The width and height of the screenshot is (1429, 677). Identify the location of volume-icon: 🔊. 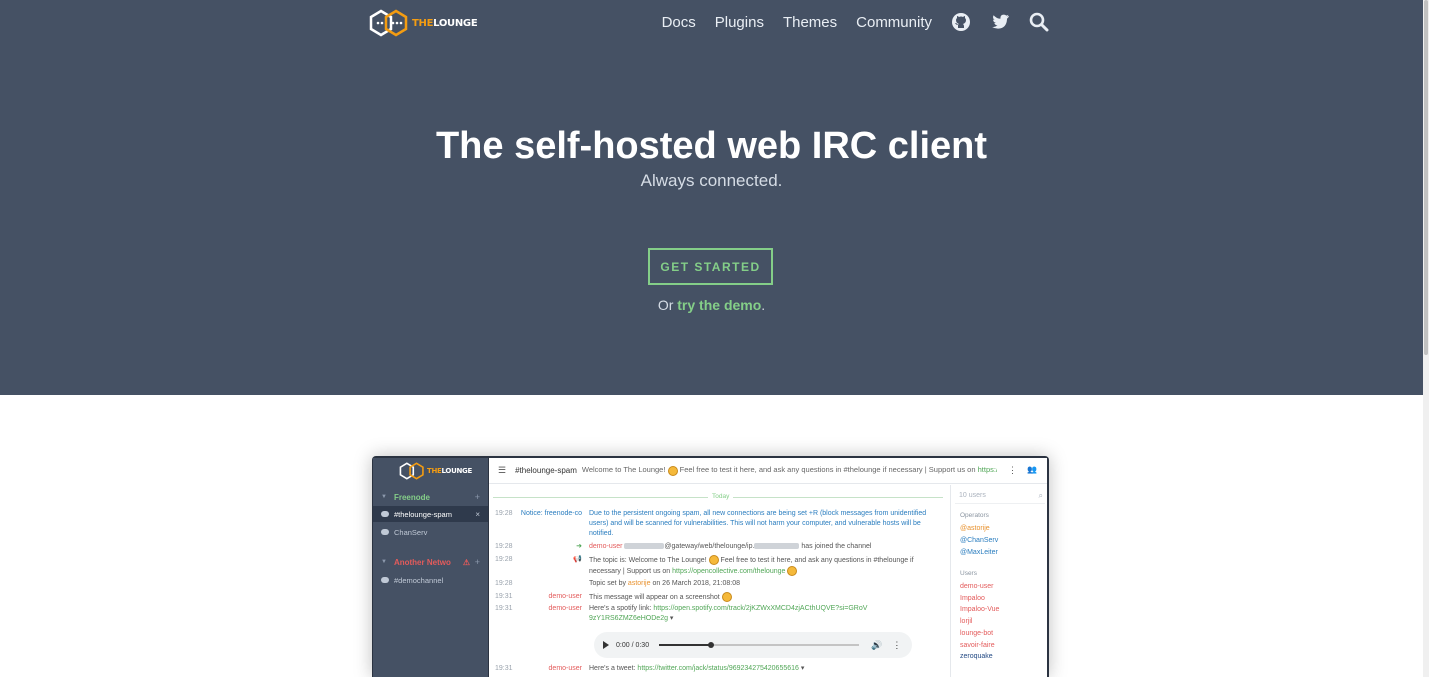
(876, 645).